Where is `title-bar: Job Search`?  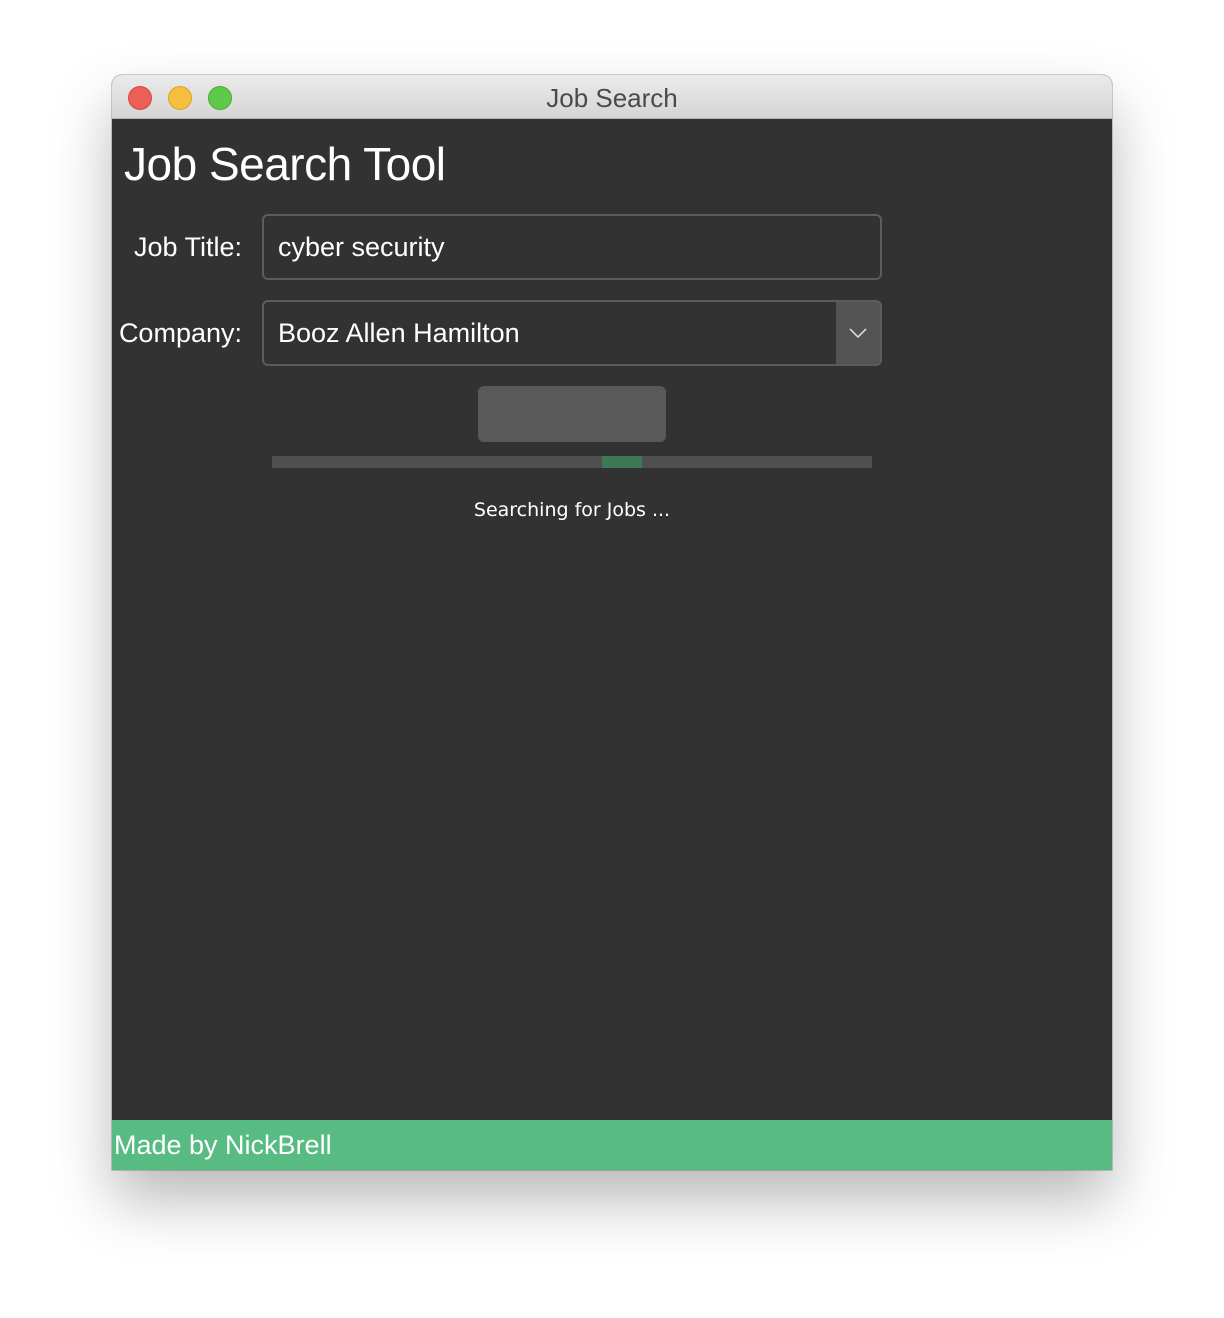 title-bar: Job Search is located at coordinates (612, 97).